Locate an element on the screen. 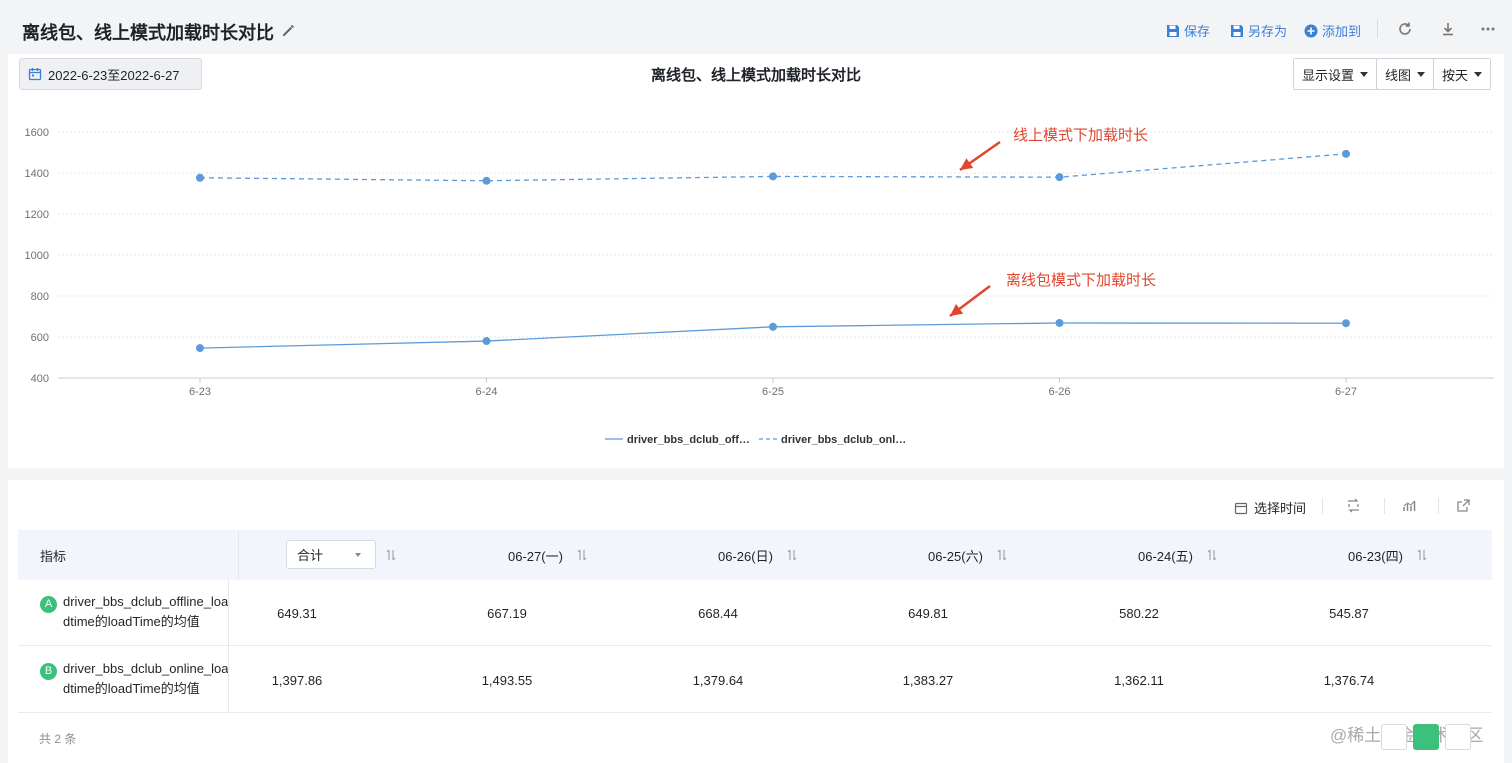 This screenshot has width=1512, height=763. select-time-label: 选择时间 is located at coordinates (1280, 508).